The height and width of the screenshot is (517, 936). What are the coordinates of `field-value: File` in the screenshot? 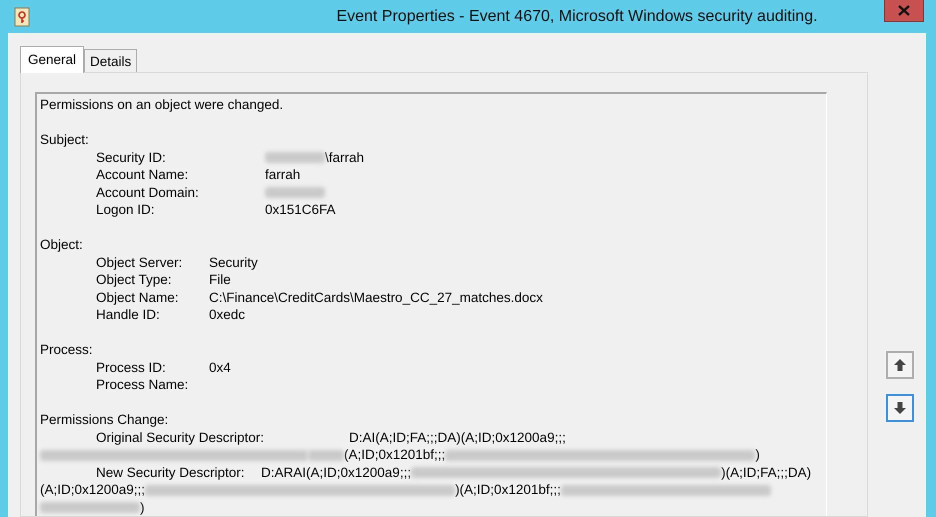 It's located at (220, 279).